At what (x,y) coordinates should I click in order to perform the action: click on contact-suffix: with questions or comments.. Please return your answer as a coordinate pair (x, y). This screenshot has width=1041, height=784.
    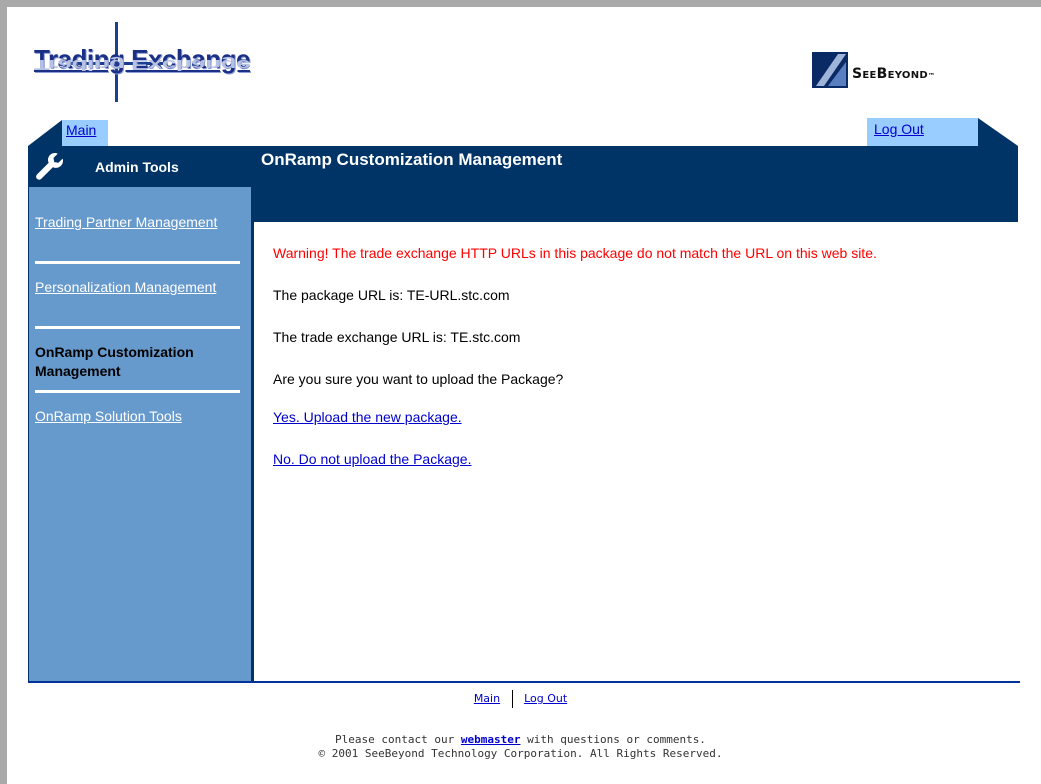
    Looking at the image, I should click on (616, 739).